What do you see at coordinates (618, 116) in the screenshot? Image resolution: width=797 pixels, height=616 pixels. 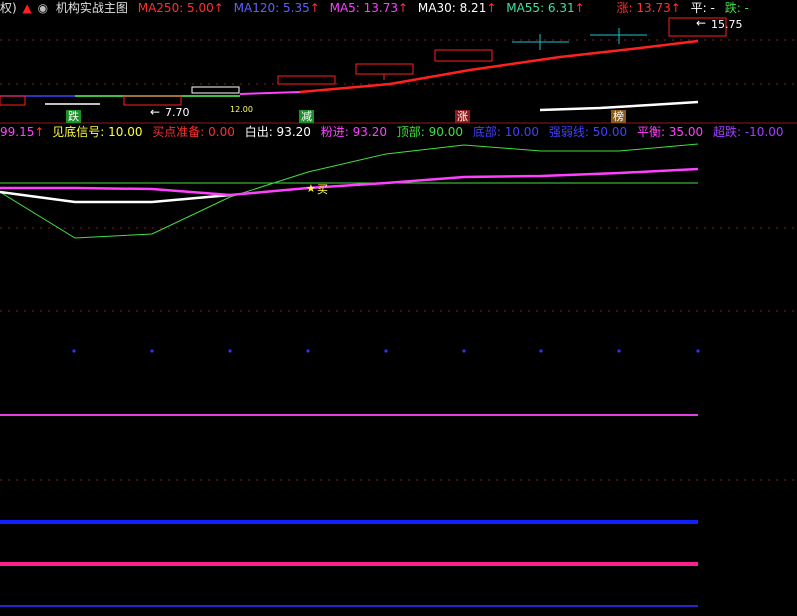 I see `badge-rank: 榜` at bounding box center [618, 116].